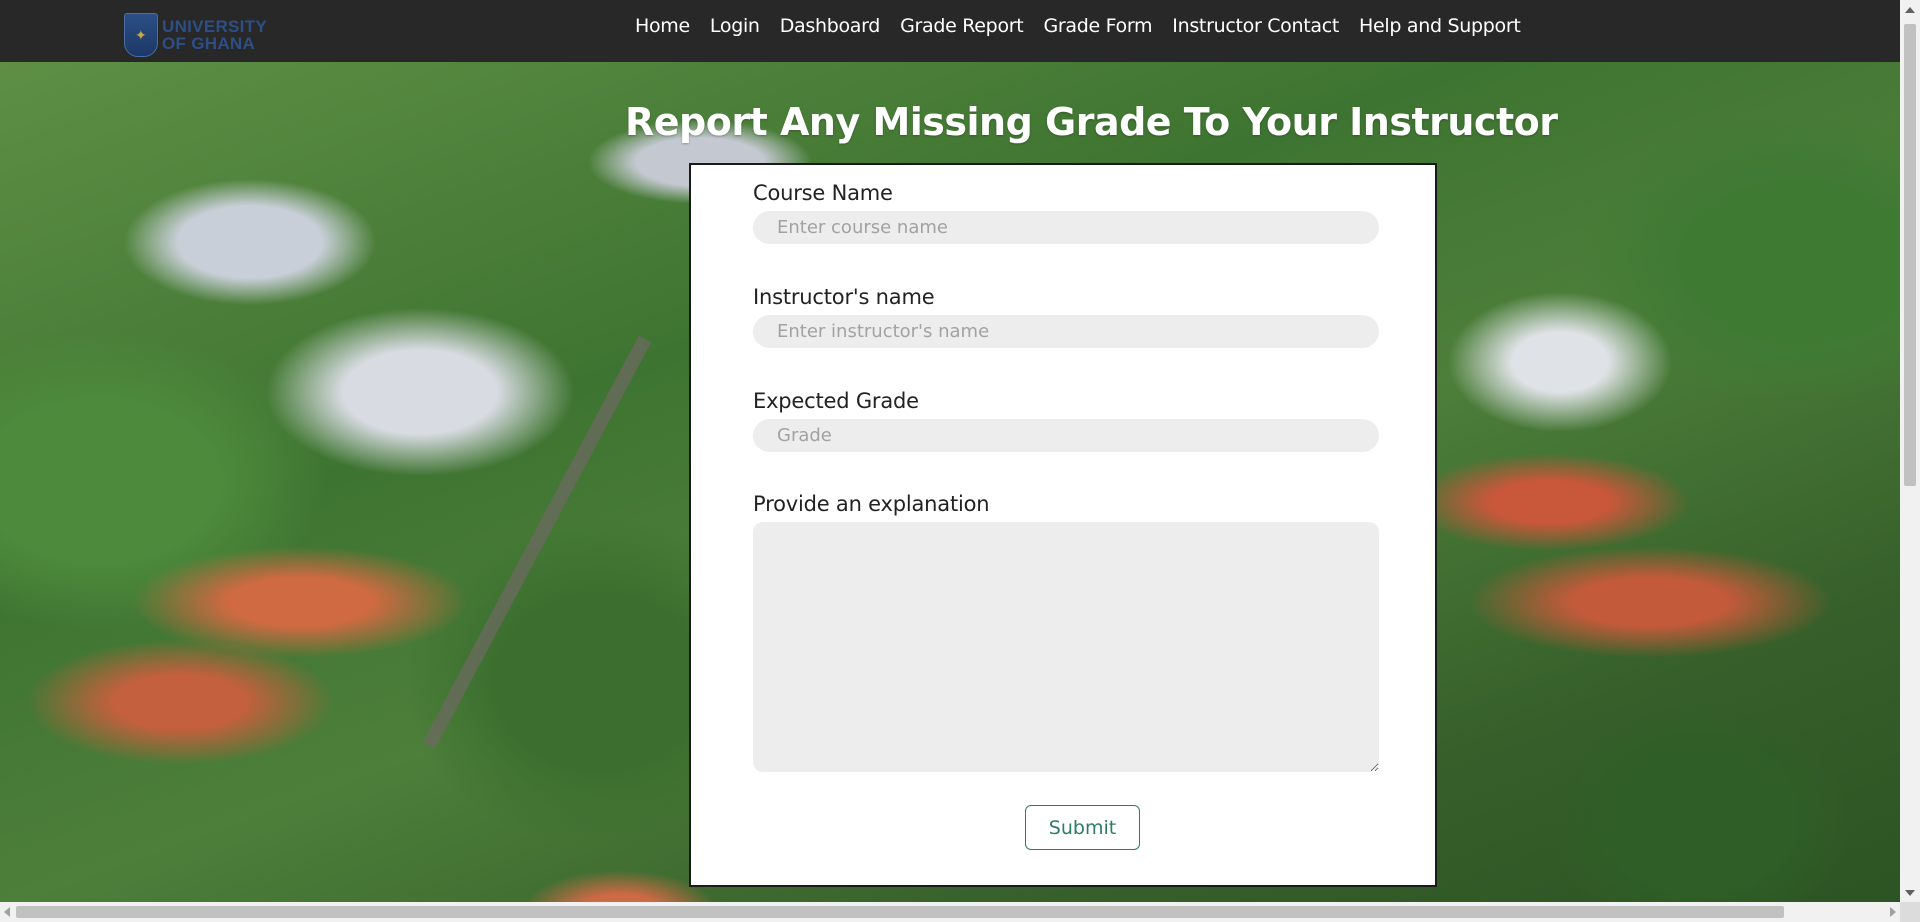 The image size is (1920, 922). What do you see at coordinates (1910, 255) in the screenshot?
I see `vertical-scroll-thumb` at bounding box center [1910, 255].